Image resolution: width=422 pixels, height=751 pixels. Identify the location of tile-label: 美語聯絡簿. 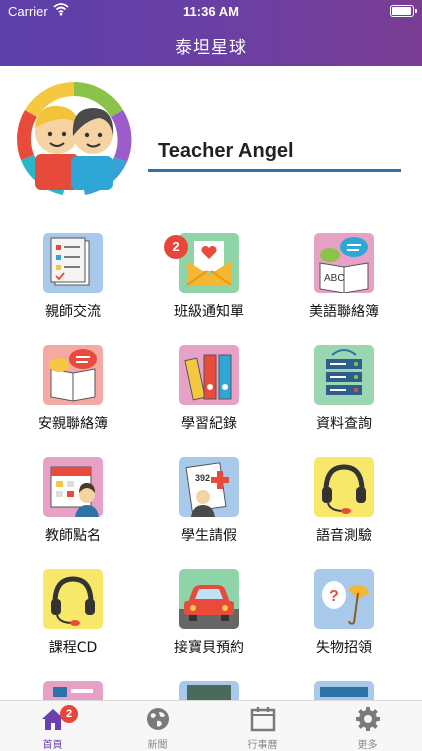
(344, 312).